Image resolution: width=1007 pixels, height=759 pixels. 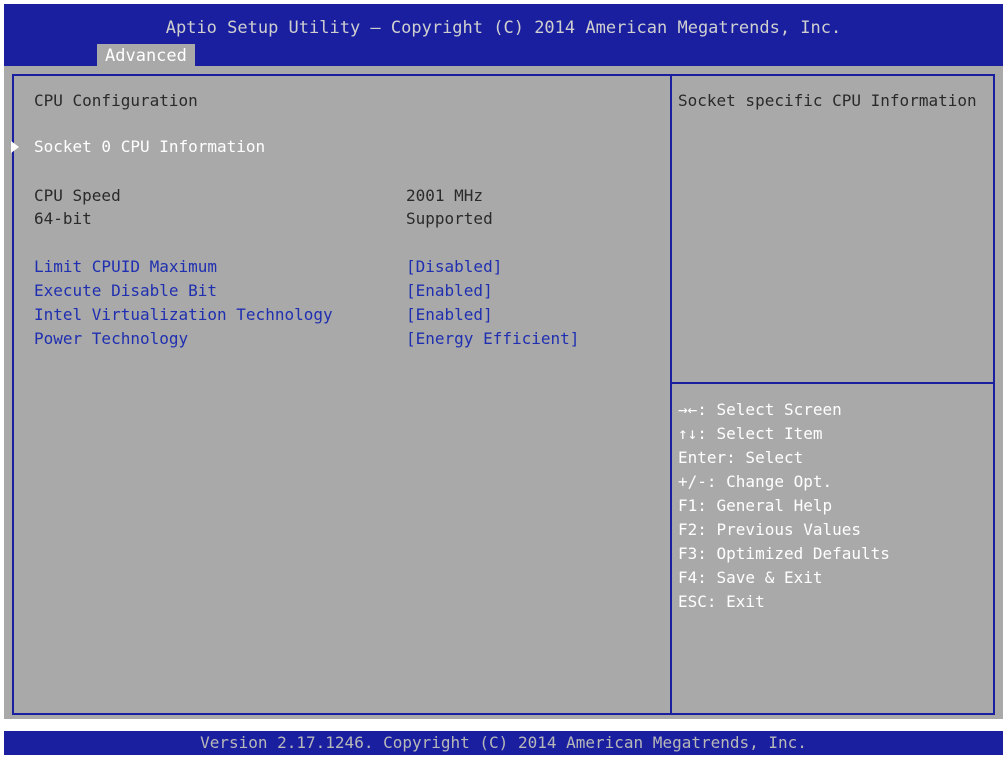 I want to click on info-value-cpu-speed: 2001 MHz, so click(x=445, y=195).